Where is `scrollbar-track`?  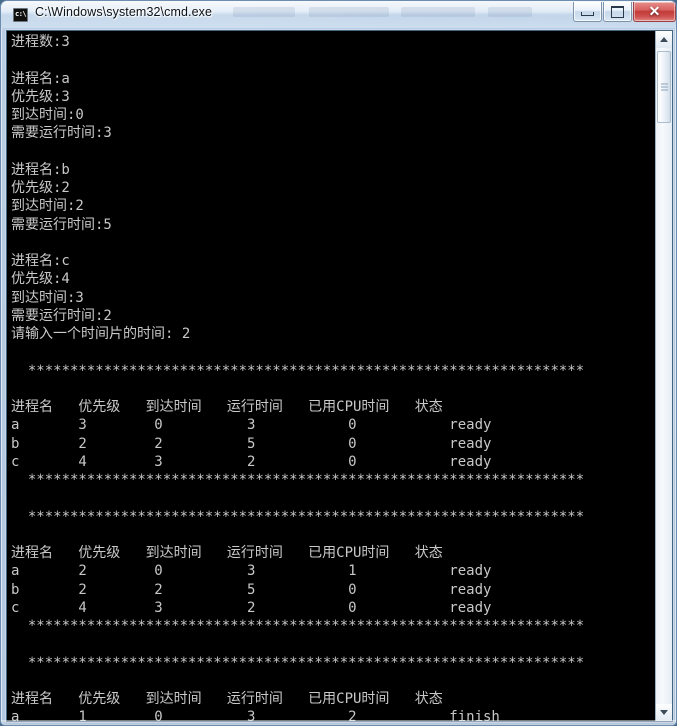
scrollbar-track is located at coordinates (664, 376).